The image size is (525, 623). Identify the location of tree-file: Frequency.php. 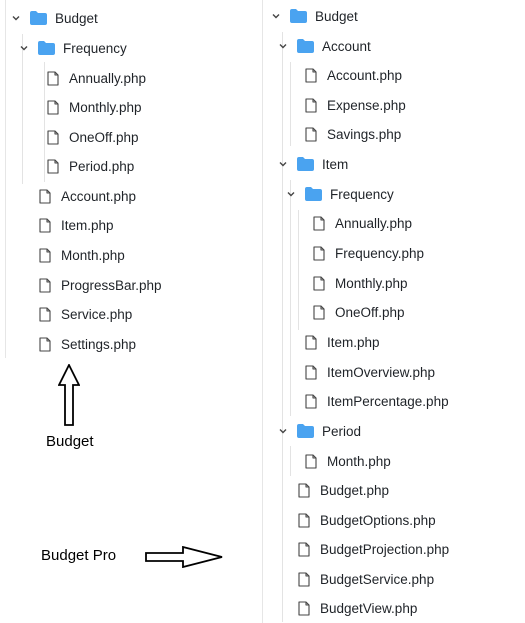
(393, 253).